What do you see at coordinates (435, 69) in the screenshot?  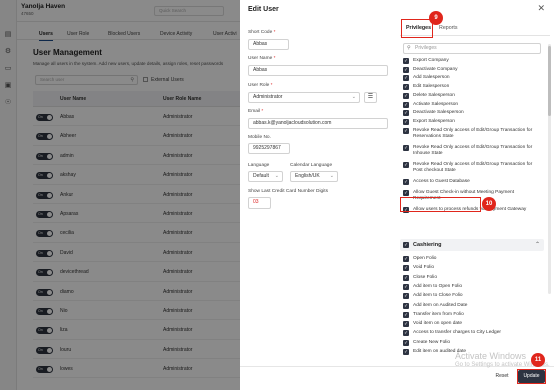 I see `privilege-label: Deactivate Company` at bounding box center [435, 69].